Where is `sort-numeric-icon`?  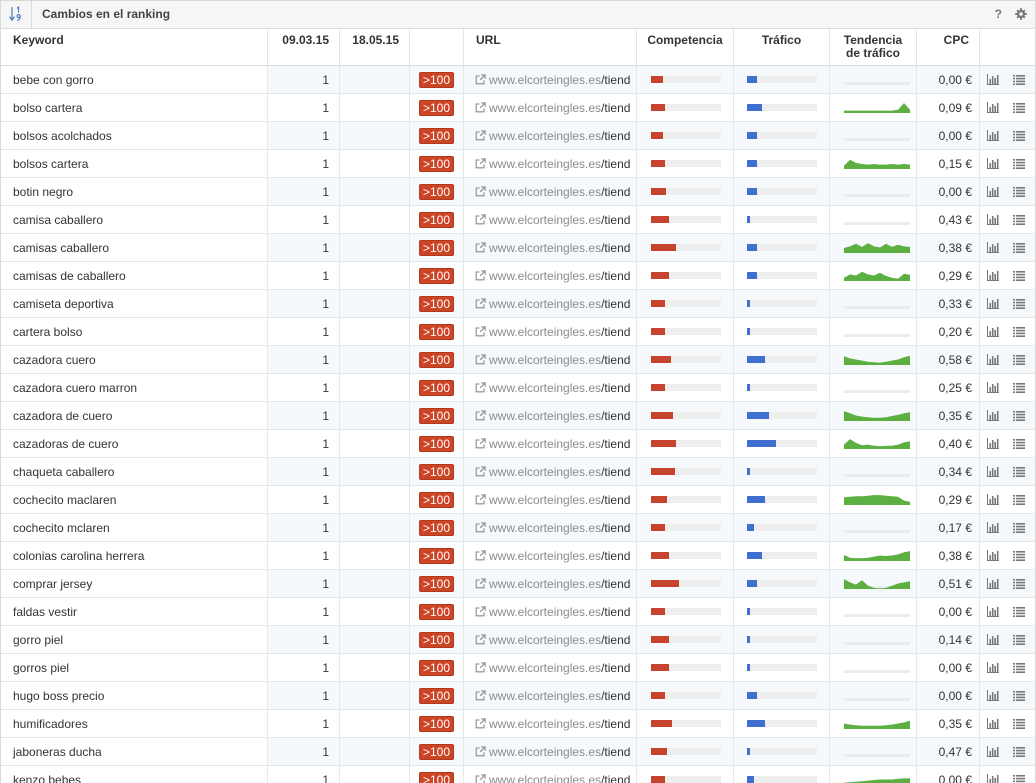 sort-numeric-icon is located at coordinates (16, 14).